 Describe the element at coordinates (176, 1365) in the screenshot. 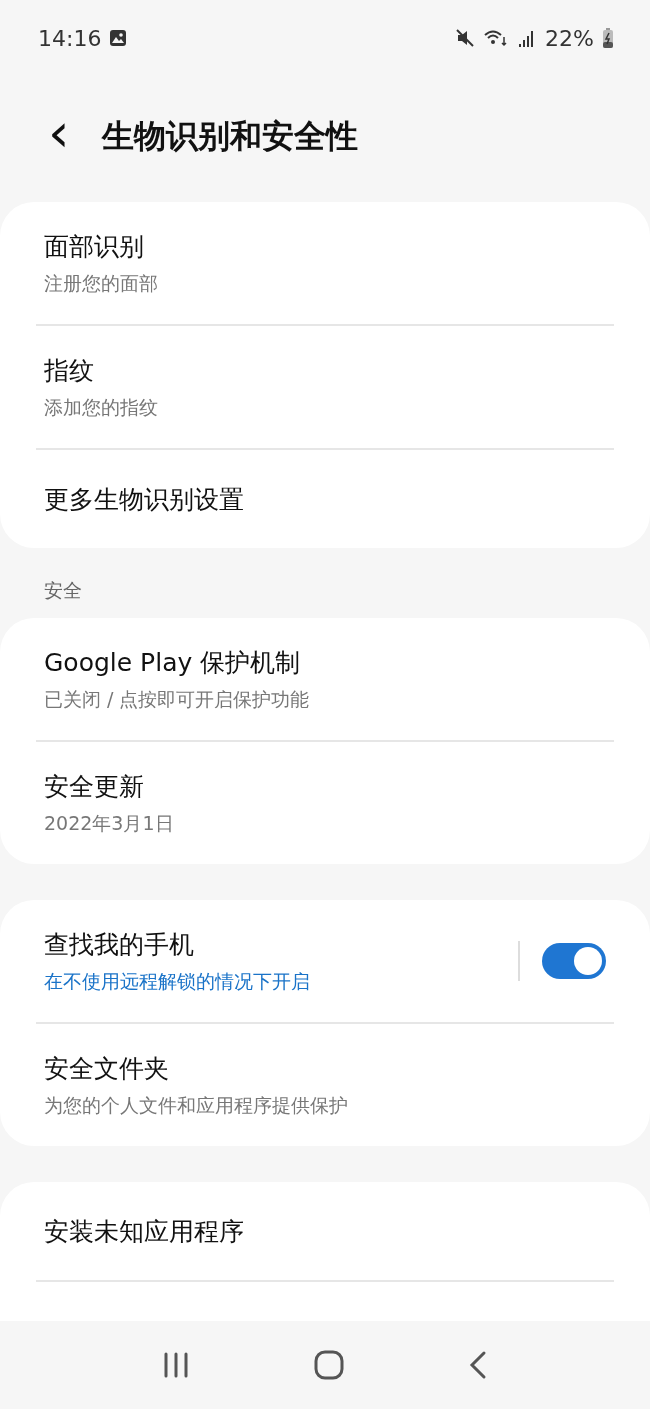

I see `recents-icon` at that location.